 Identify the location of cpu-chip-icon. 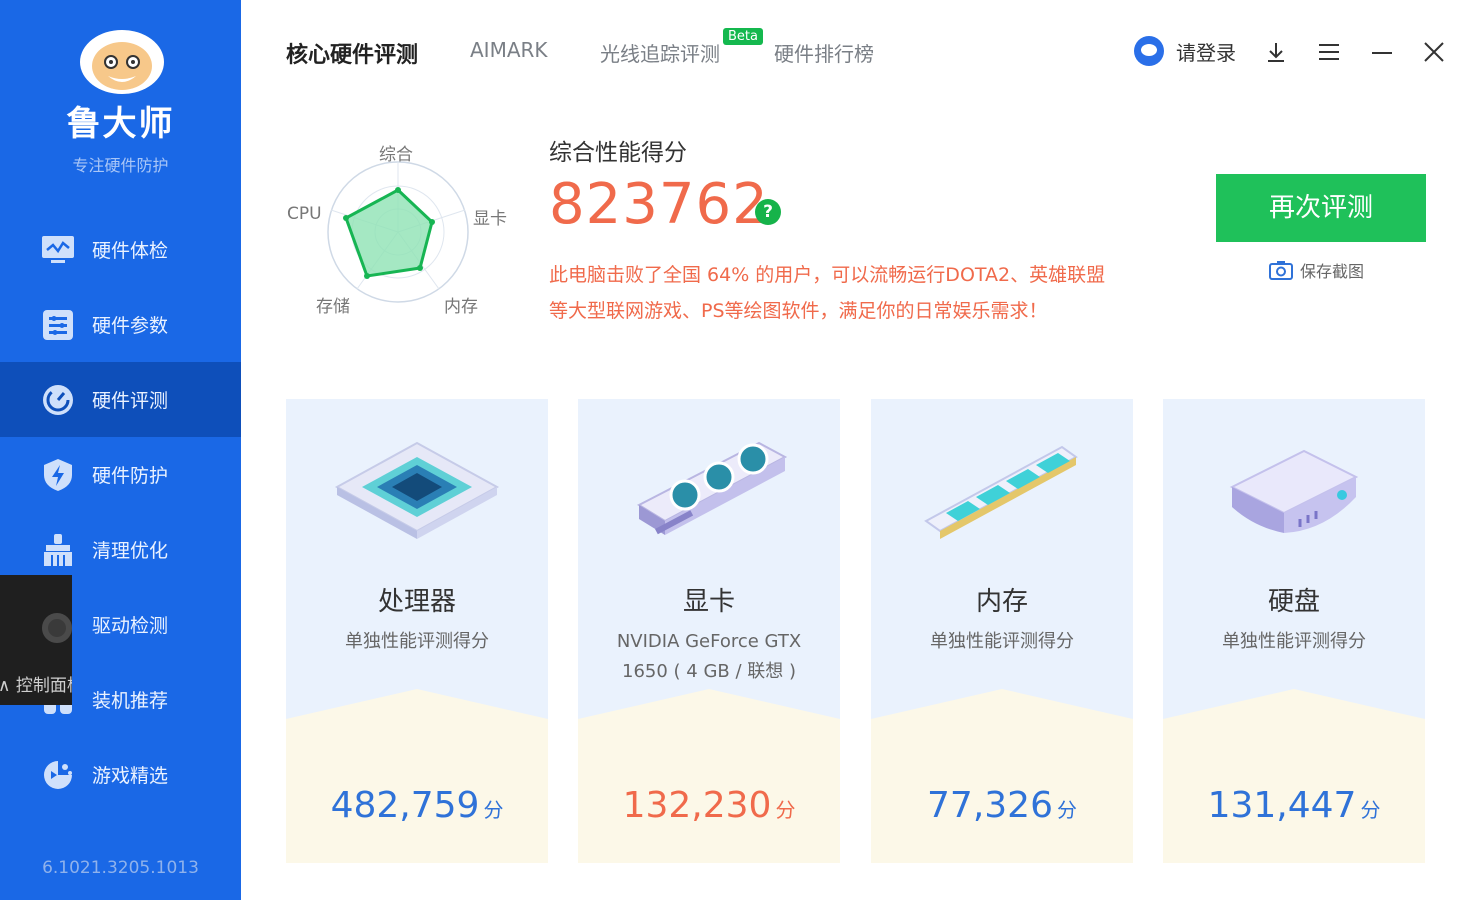
(417, 490).